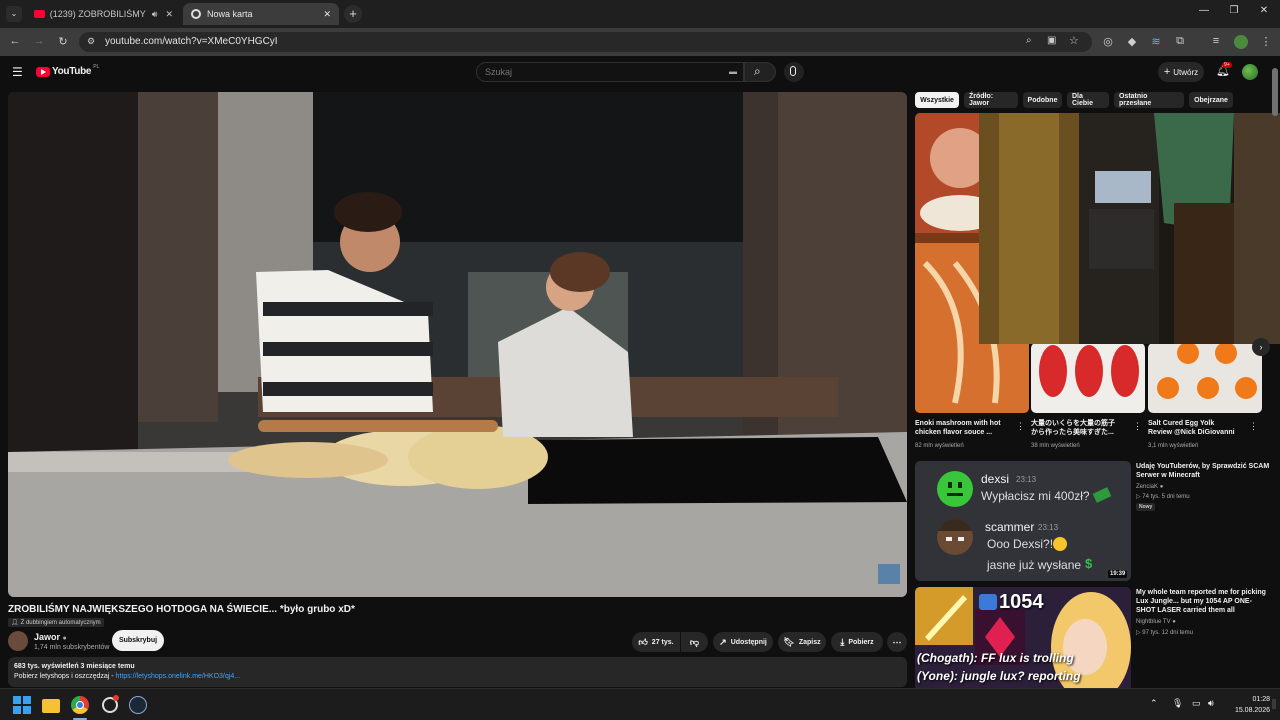 The image size is (1280, 720). What do you see at coordinates (1029, 40) in the screenshot?
I see `zoom-icon: ⌕` at bounding box center [1029, 40].